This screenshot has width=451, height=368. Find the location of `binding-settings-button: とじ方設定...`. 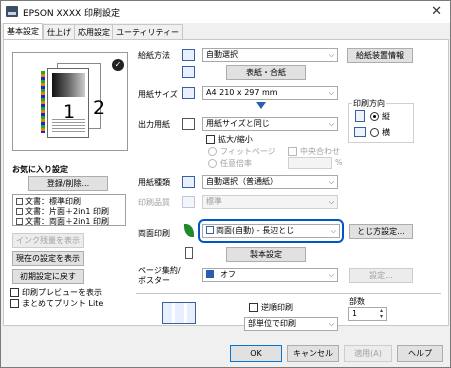

binding-settings-button: とじ方設定... is located at coordinates (381, 231).